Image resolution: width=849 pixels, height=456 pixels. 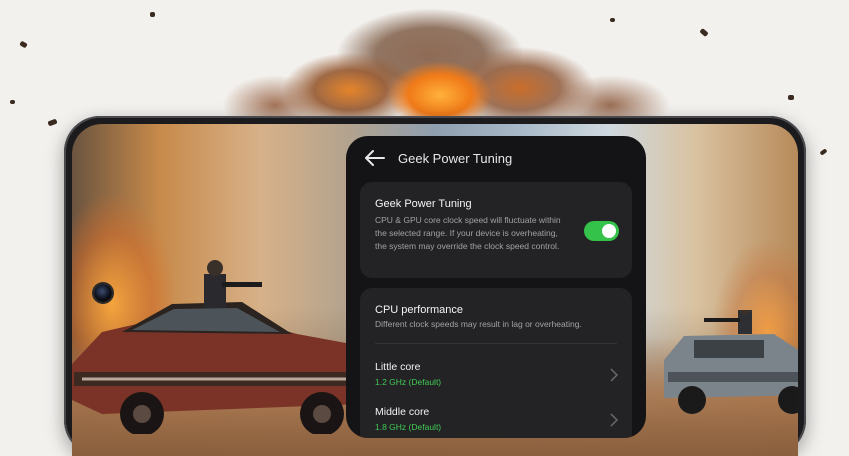 I want to click on right-truck, so click(x=731, y=362).